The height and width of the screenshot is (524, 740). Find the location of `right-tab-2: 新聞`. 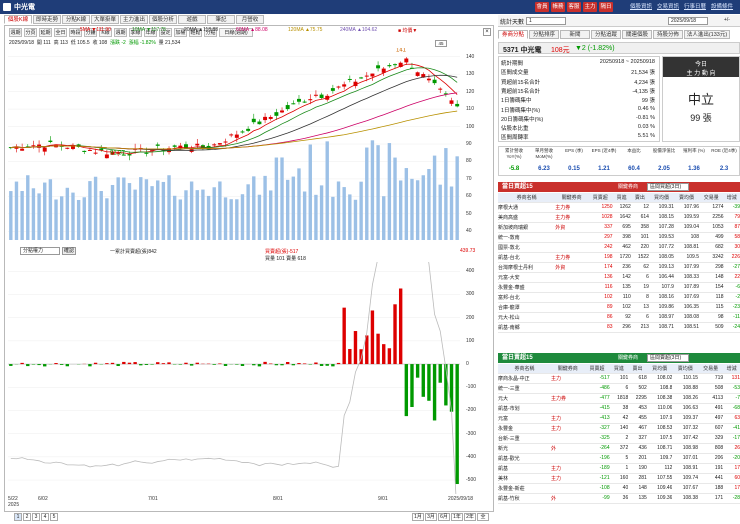

right-tab-2: 新聞 is located at coordinates (575, 34).